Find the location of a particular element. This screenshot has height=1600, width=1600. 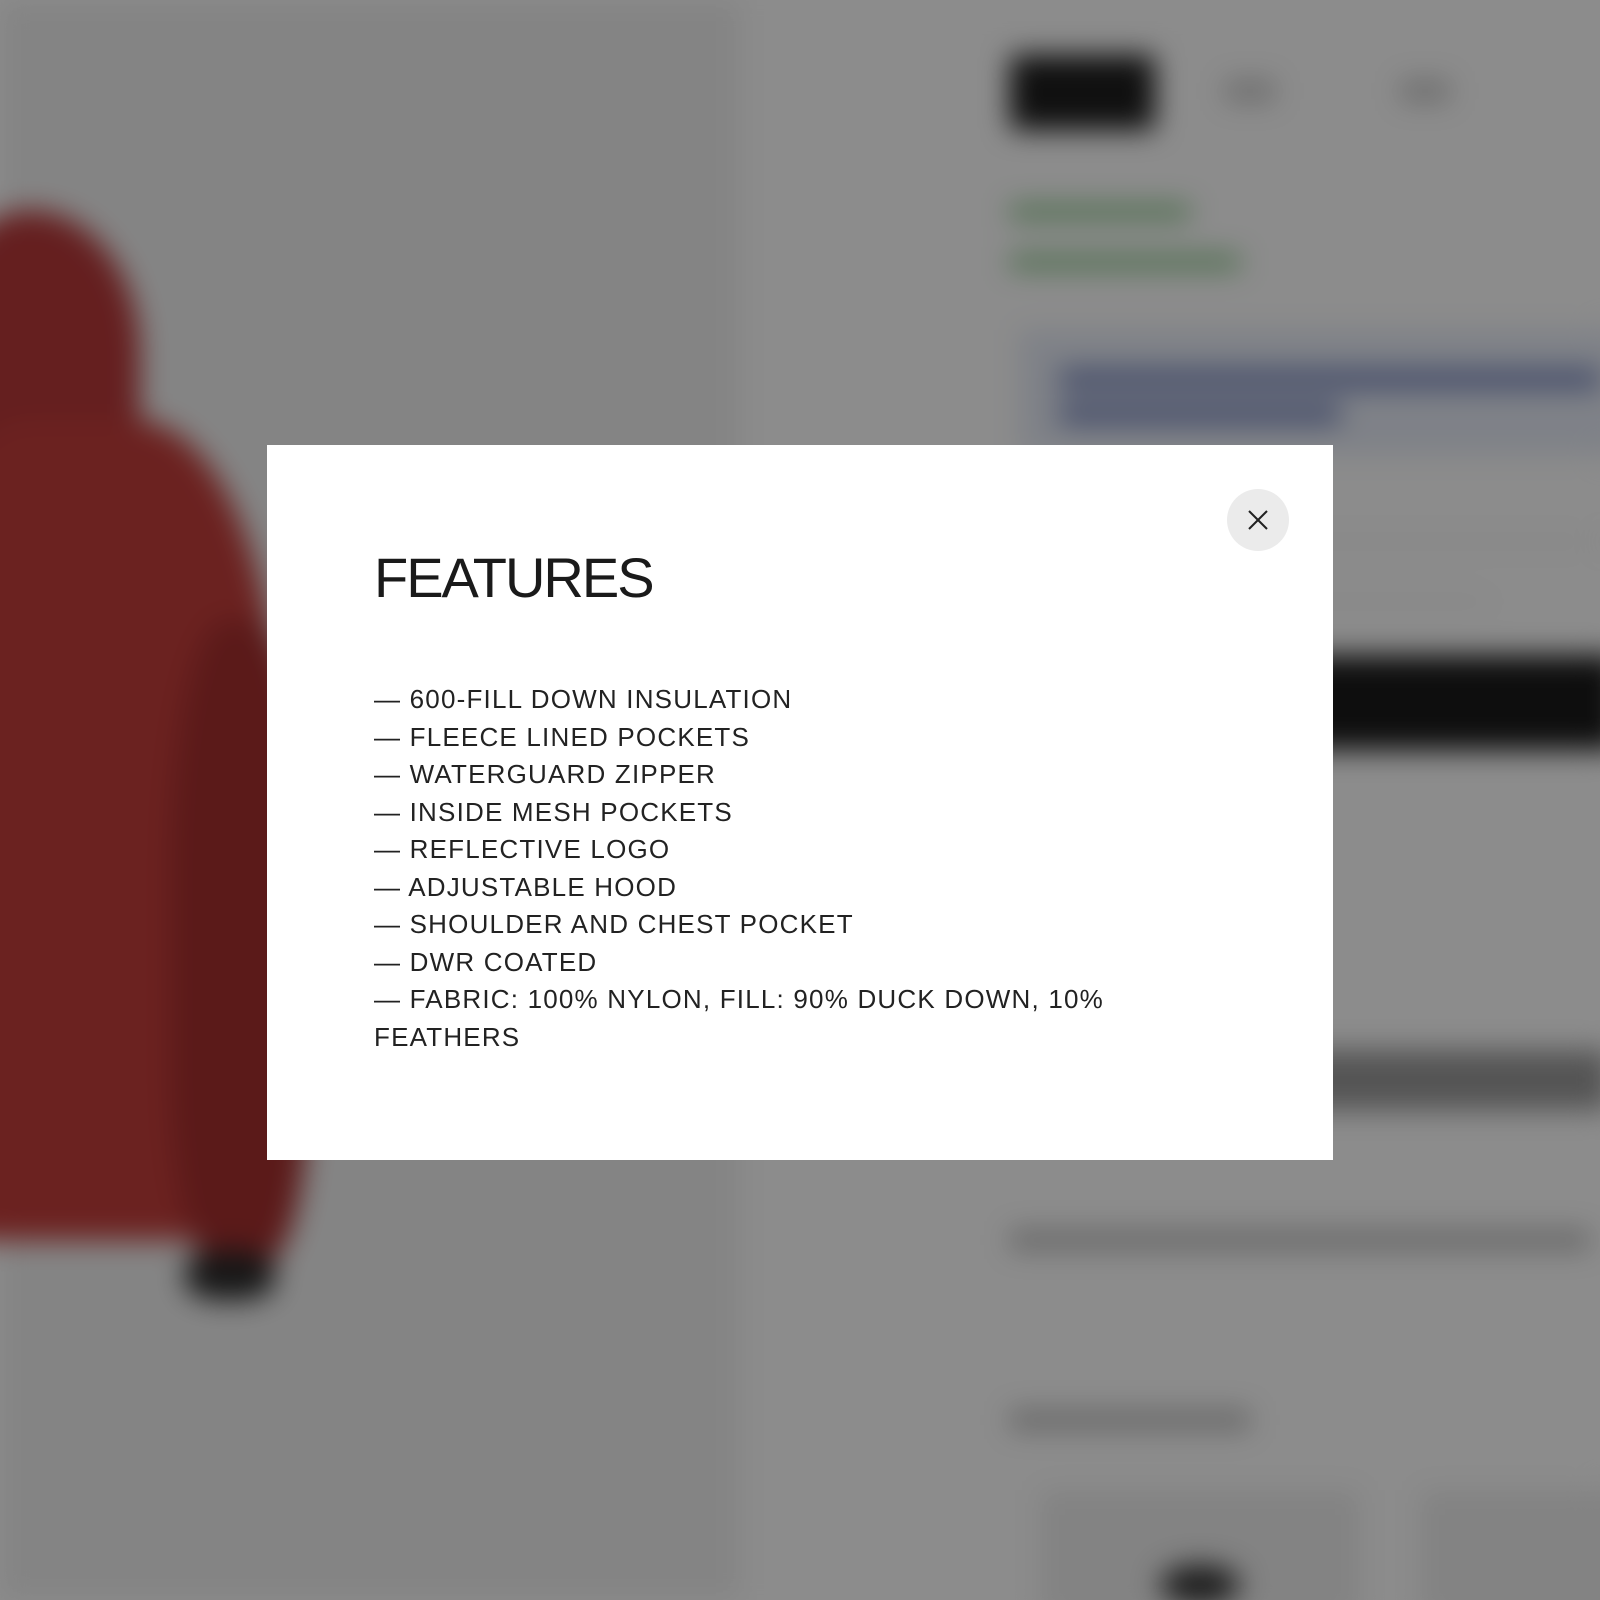

feature-item: — REFLECTIVE LOGO is located at coordinates (522, 849).